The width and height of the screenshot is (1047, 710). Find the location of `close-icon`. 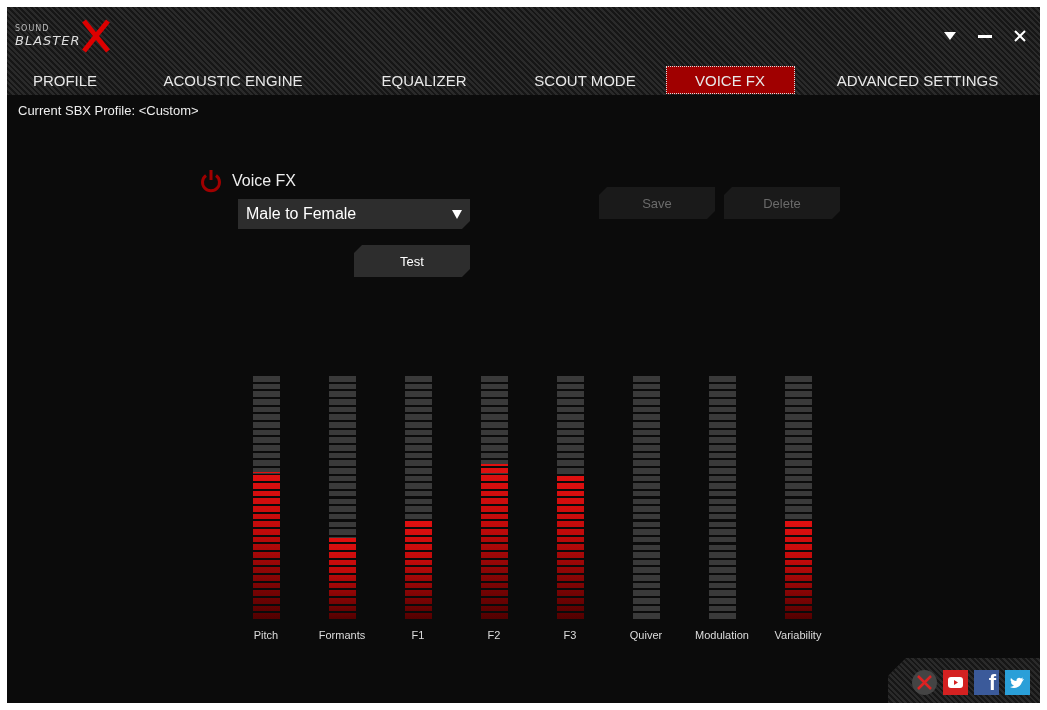

close-icon is located at coordinates (1020, 36).